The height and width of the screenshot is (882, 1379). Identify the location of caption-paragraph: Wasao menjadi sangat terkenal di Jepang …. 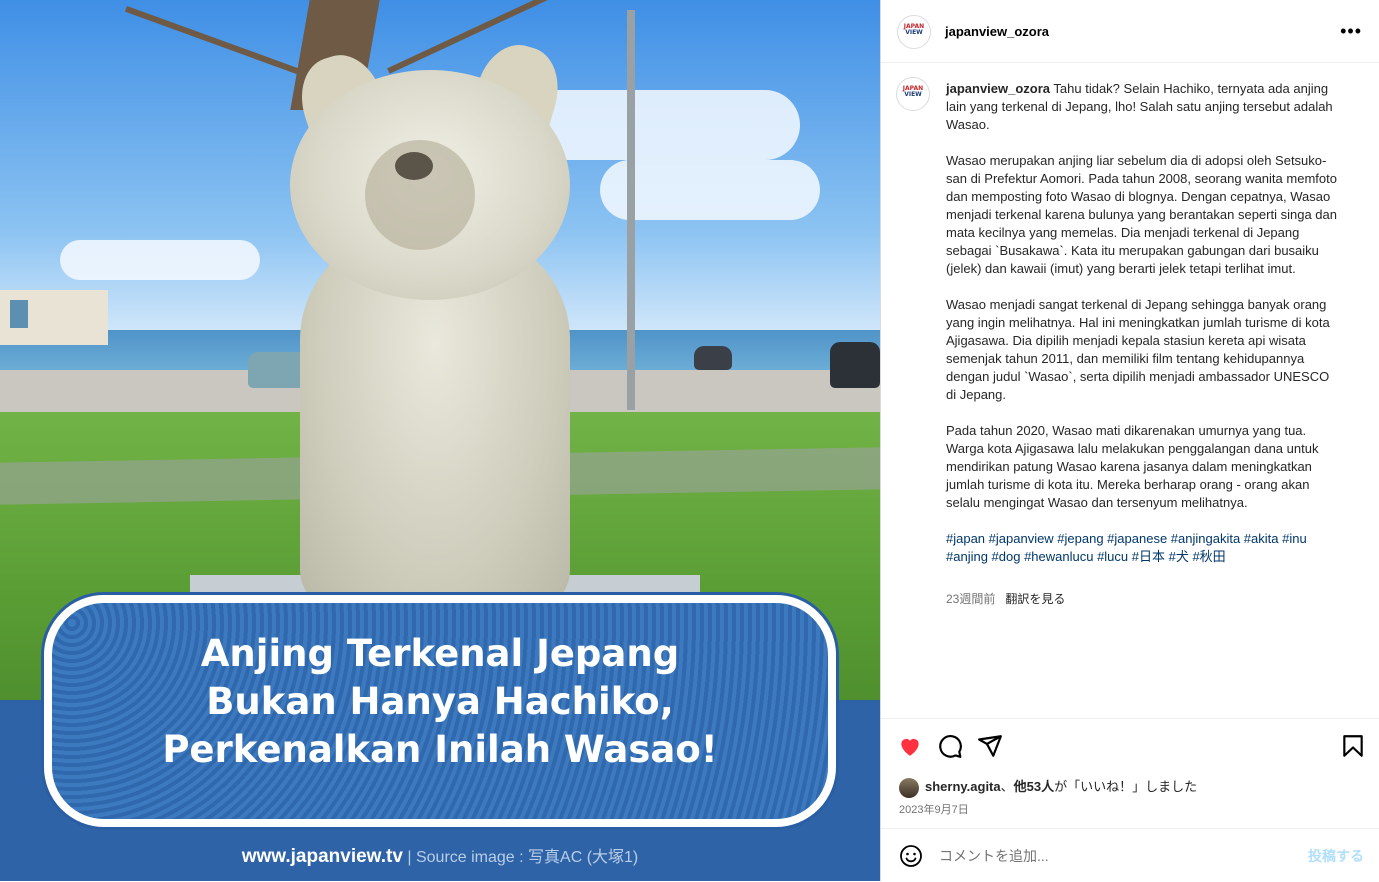
(1138, 349).